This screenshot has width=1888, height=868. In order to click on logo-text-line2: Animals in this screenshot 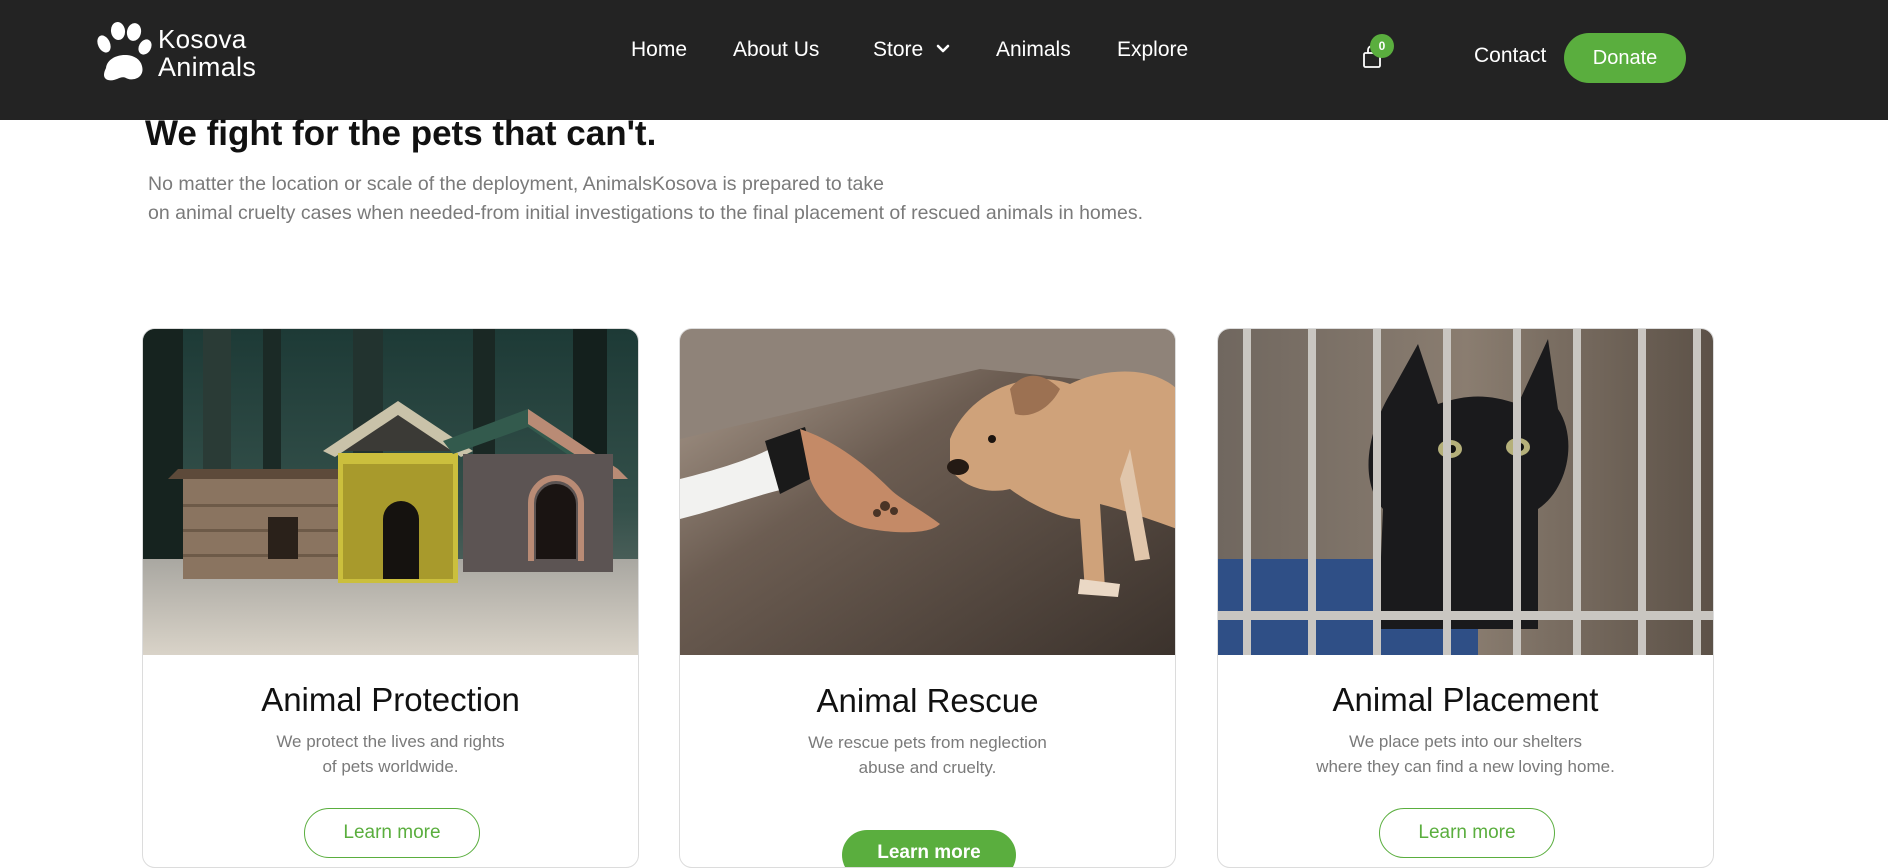, I will do `click(207, 67)`.